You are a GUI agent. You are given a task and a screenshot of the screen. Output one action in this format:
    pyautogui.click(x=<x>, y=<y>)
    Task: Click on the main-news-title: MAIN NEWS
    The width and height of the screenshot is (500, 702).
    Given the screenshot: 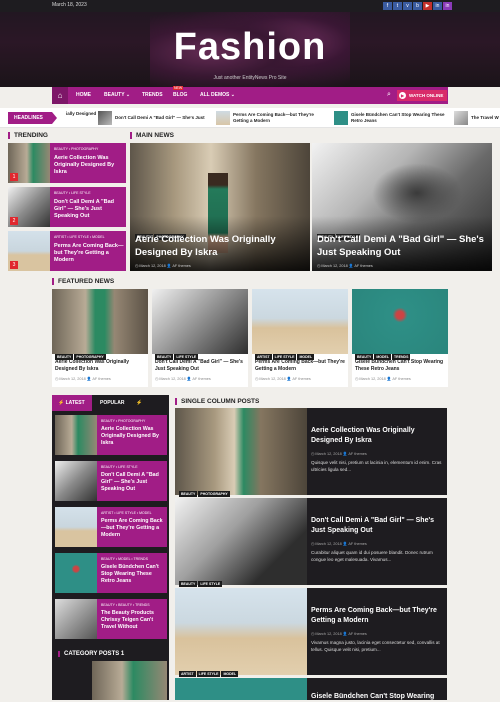 What is the action you would take?
    pyautogui.click(x=152, y=135)
    